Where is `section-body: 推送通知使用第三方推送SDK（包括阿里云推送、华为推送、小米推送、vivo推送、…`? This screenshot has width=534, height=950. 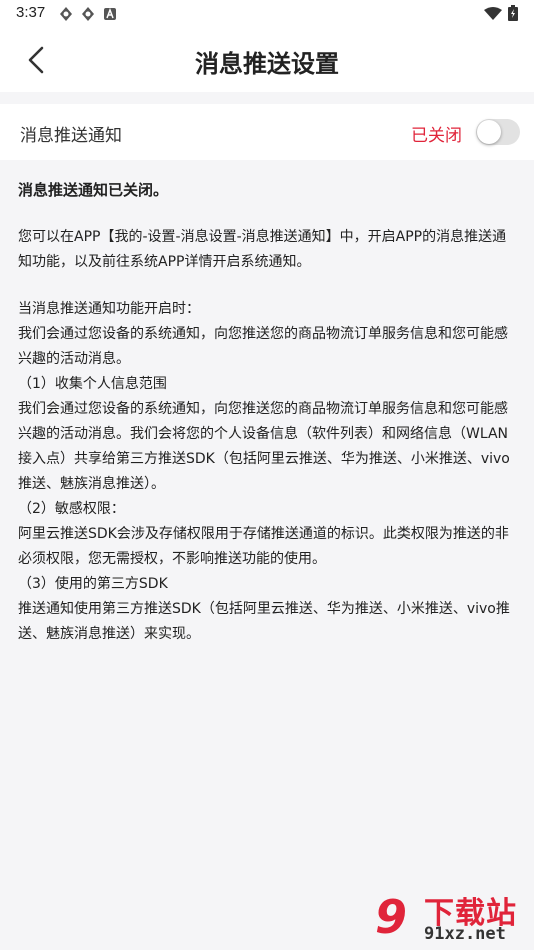
section-body: 推送通知使用第三方推送SDK（包括阿里云推送、华为推送、小米推送、vivo推送、… is located at coordinates (264, 621).